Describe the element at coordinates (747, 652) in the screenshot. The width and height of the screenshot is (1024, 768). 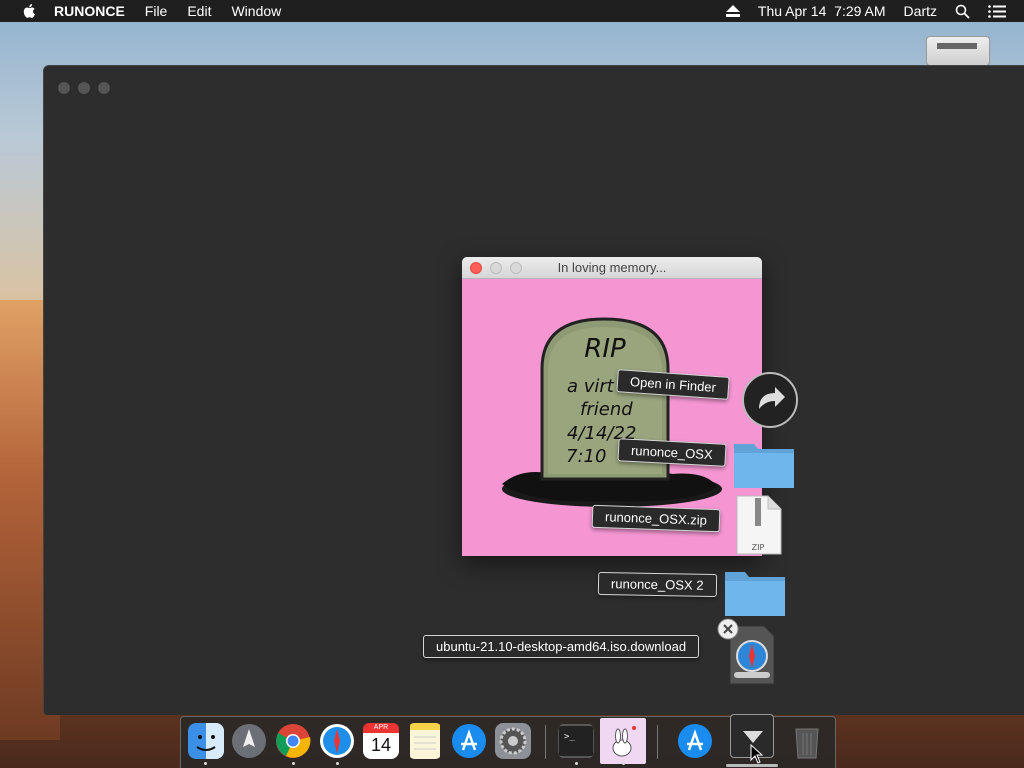
I see `safari-download-icon` at that location.